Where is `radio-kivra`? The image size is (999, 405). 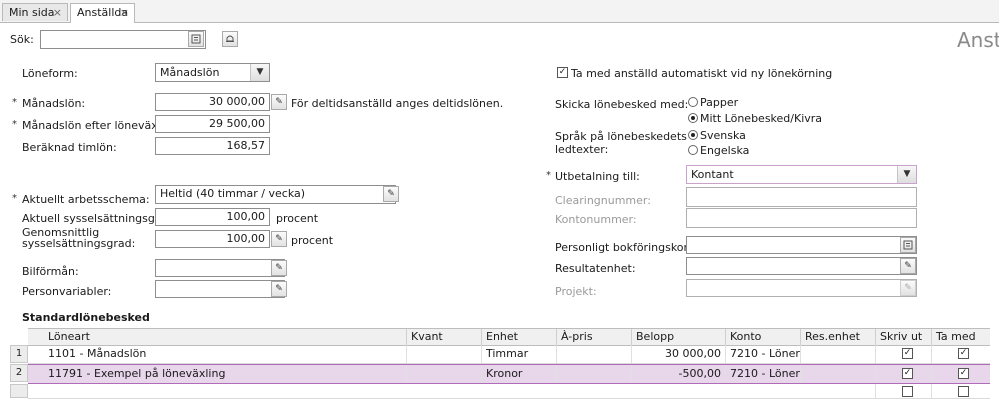
radio-kivra is located at coordinates (693, 118).